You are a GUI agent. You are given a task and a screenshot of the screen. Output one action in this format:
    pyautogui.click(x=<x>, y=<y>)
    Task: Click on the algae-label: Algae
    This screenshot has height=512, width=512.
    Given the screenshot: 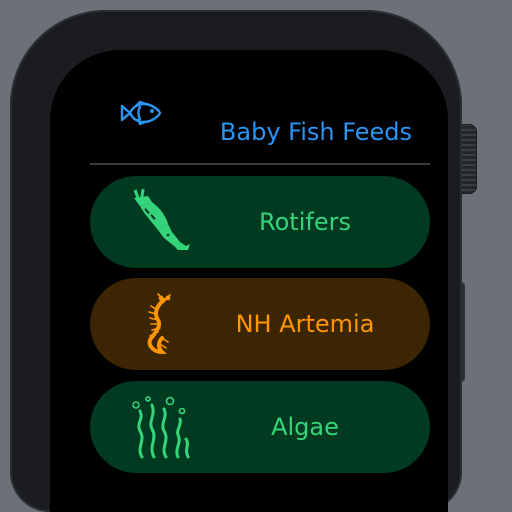 What is the action you would take?
    pyautogui.click(x=305, y=427)
    